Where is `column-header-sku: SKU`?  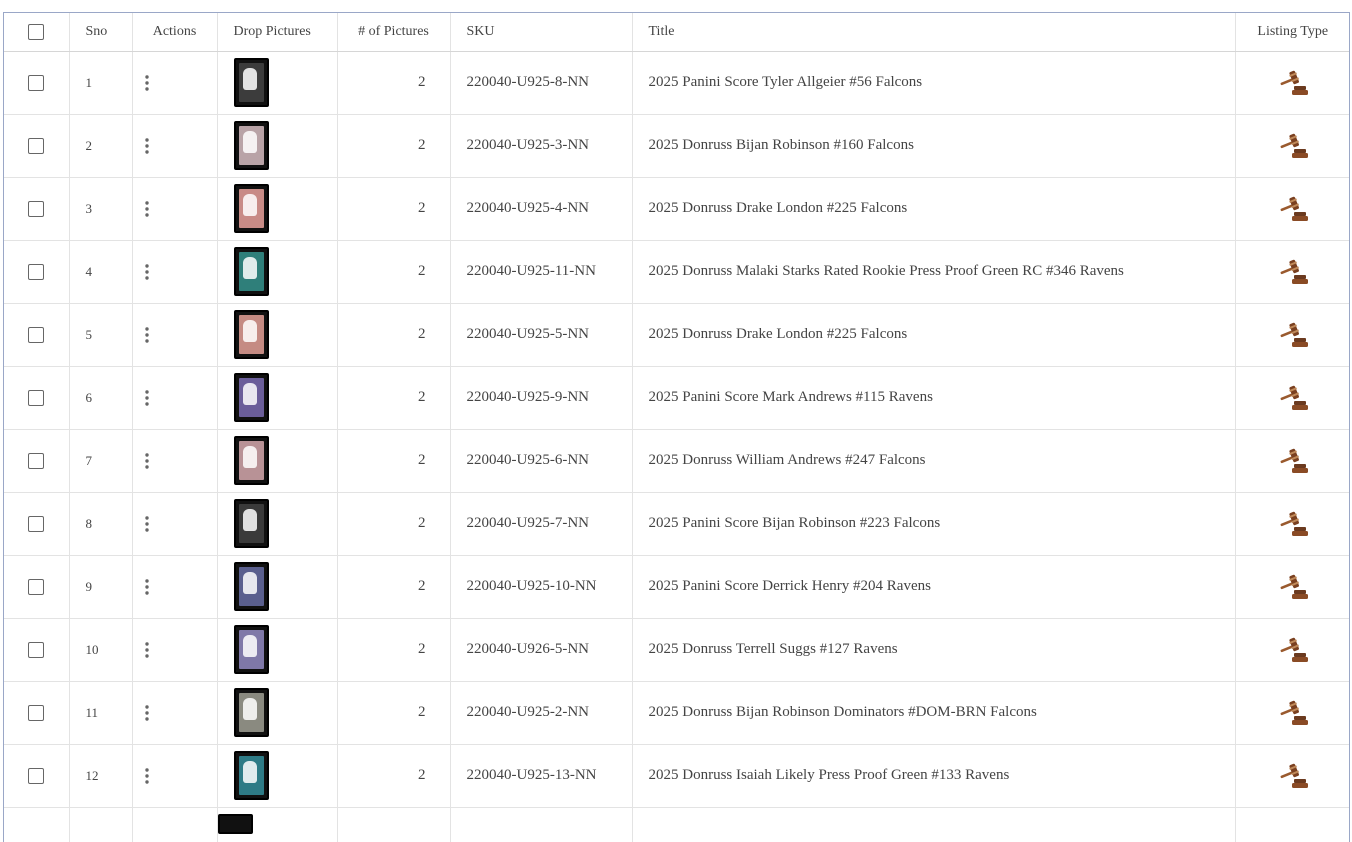 column-header-sku: SKU is located at coordinates (541, 32).